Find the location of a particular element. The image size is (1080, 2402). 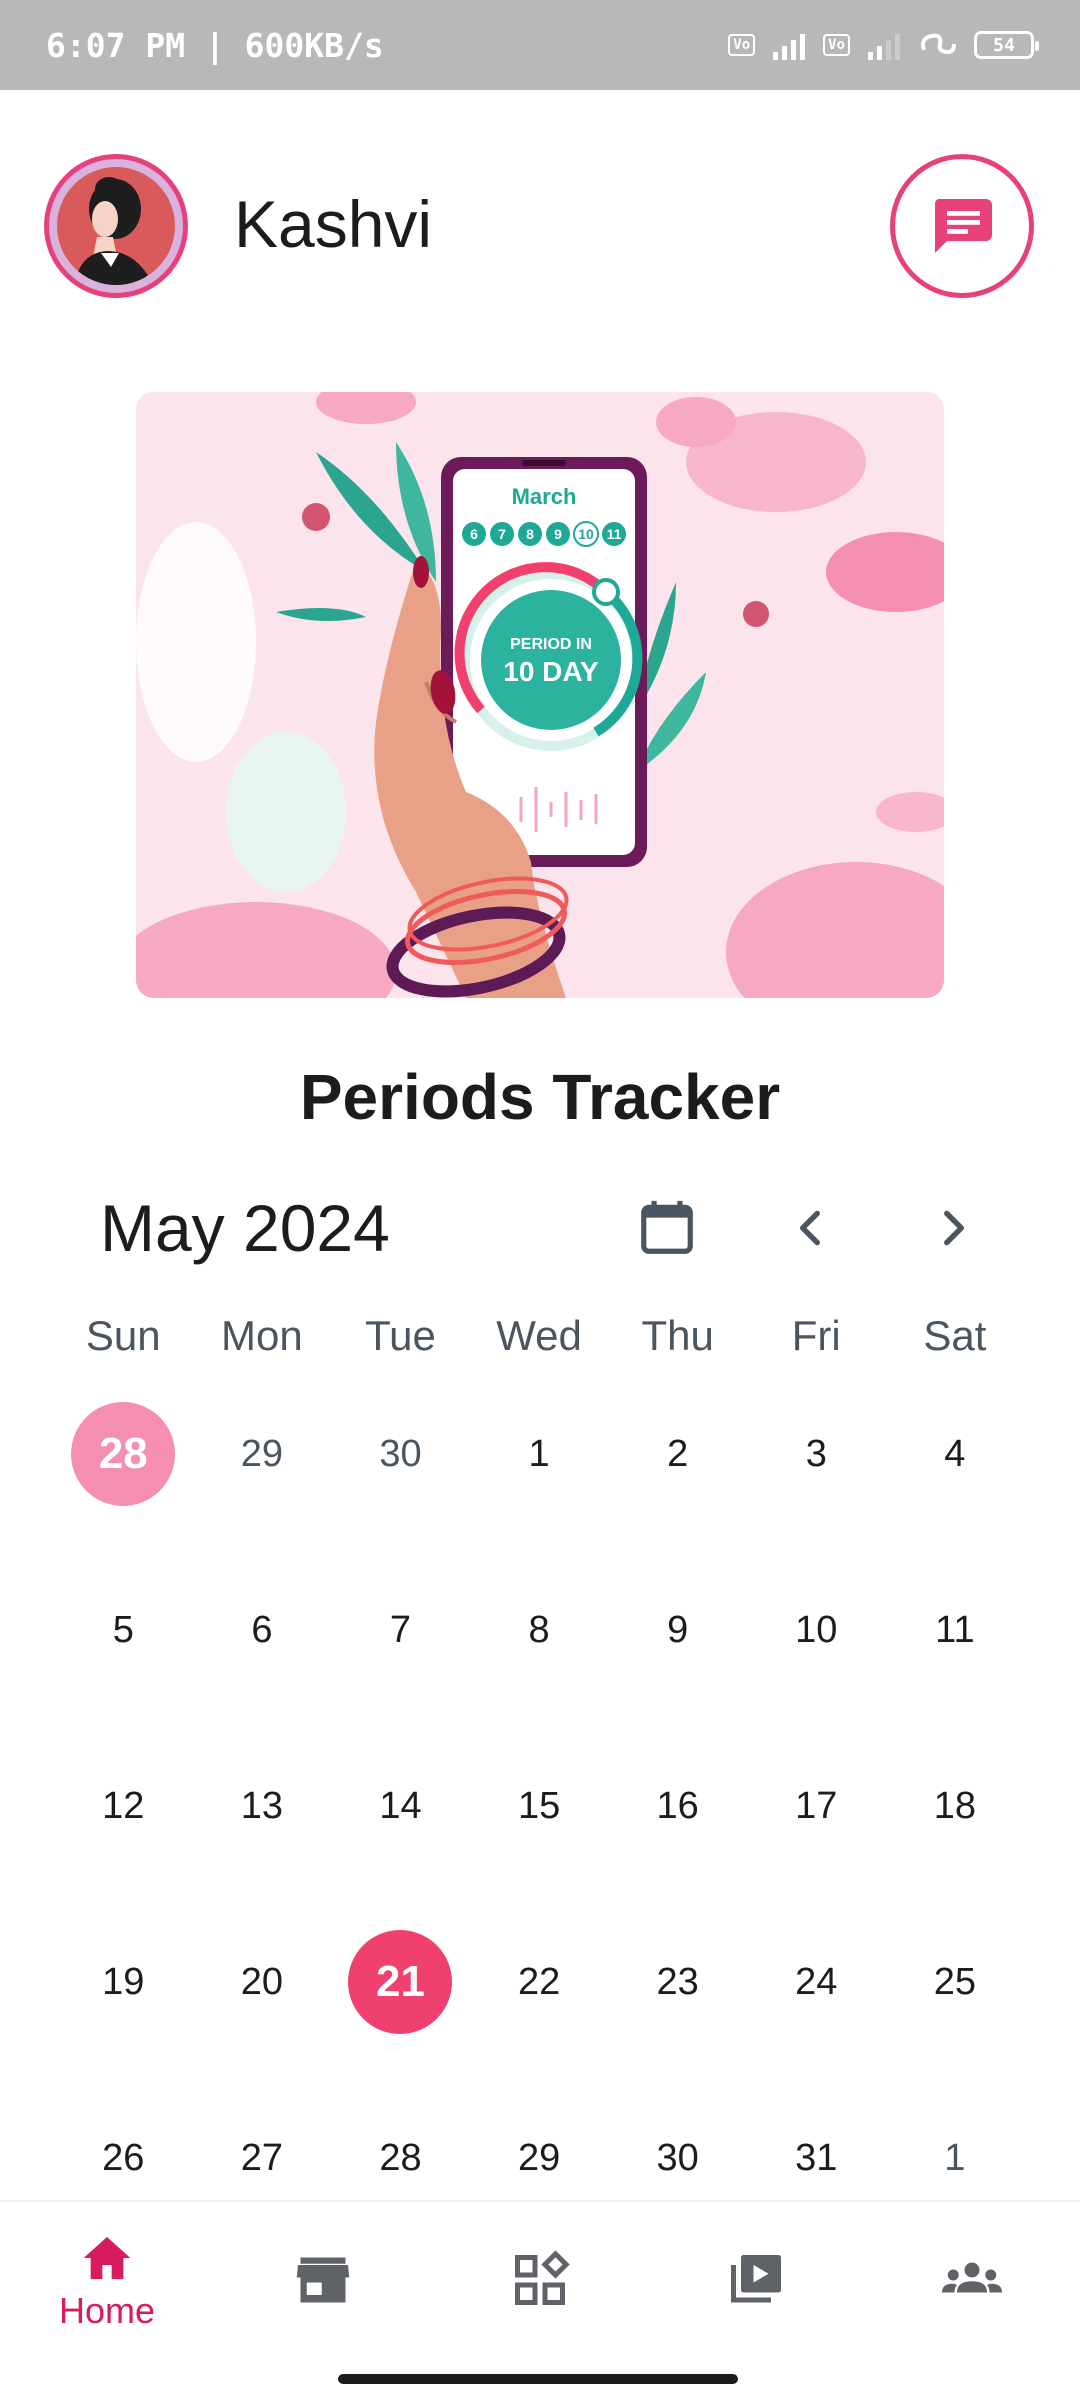

signal-weak-icon is located at coordinates (884, 45).